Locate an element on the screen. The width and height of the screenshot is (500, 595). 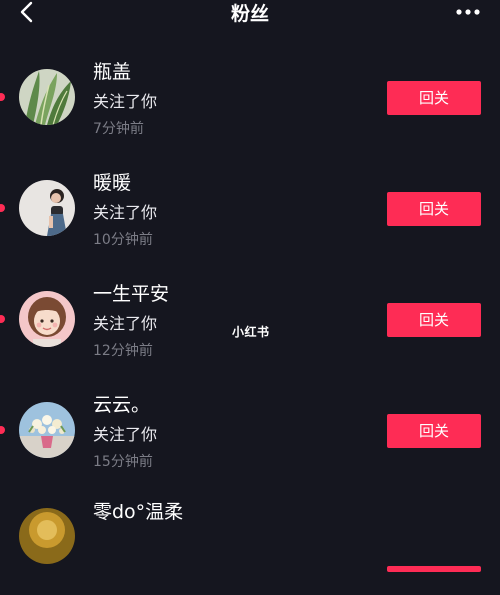
watermark: 小红书 is located at coordinates (251, 332).